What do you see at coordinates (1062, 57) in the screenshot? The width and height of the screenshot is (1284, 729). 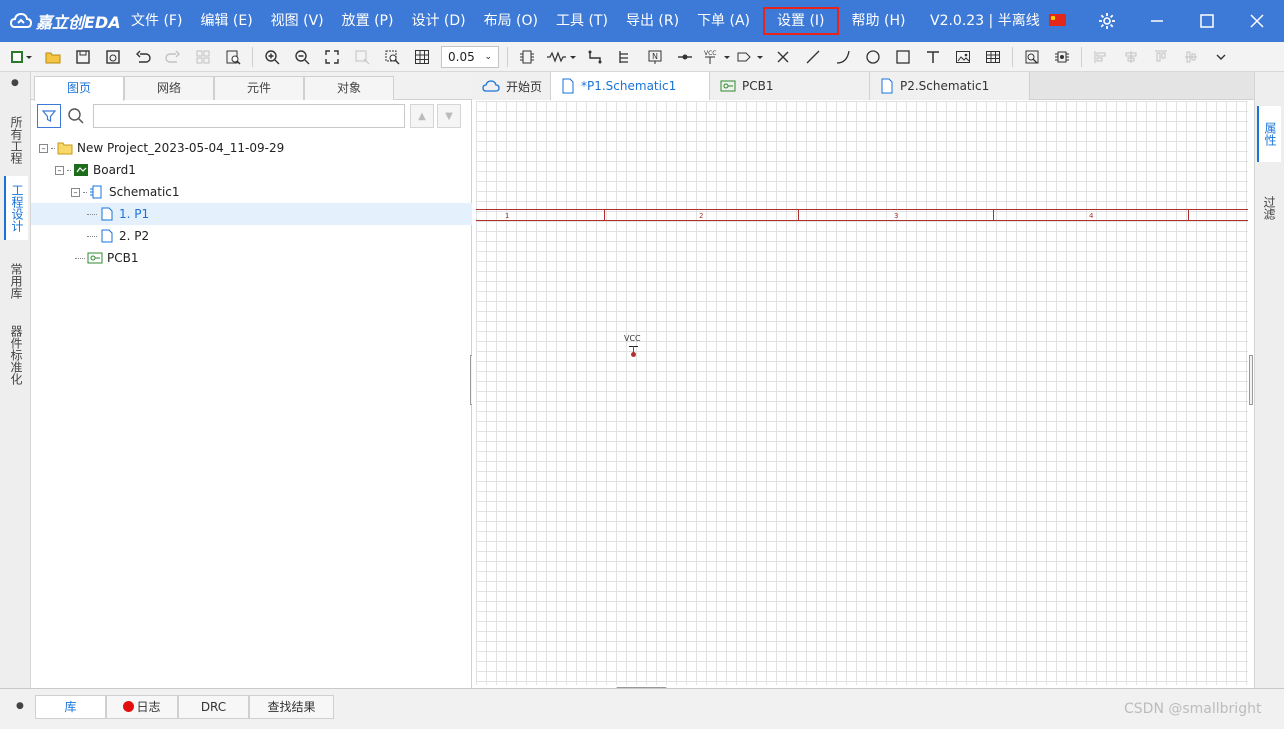 I see `footprint-manager-icon` at bounding box center [1062, 57].